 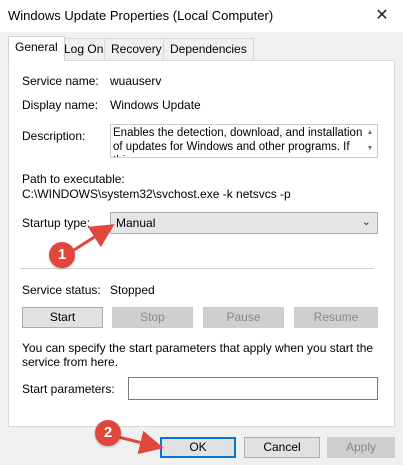 What do you see at coordinates (370, 149) in the screenshot?
I see `scroll-down-icon: ▼` at bounding box center [370, 149].